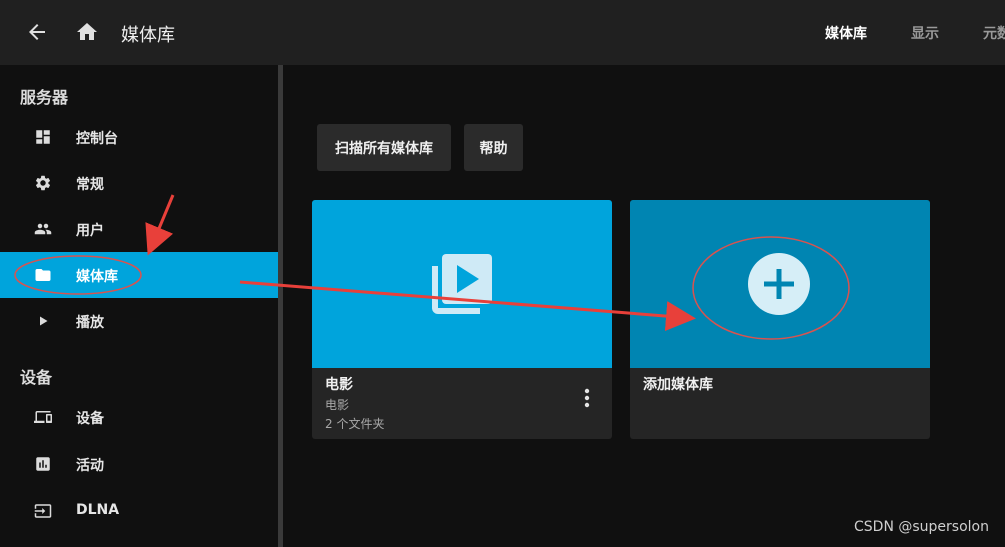 The width and height of the screenshot is (1005, 547). I want to click on play-icon, so click(44, 321).